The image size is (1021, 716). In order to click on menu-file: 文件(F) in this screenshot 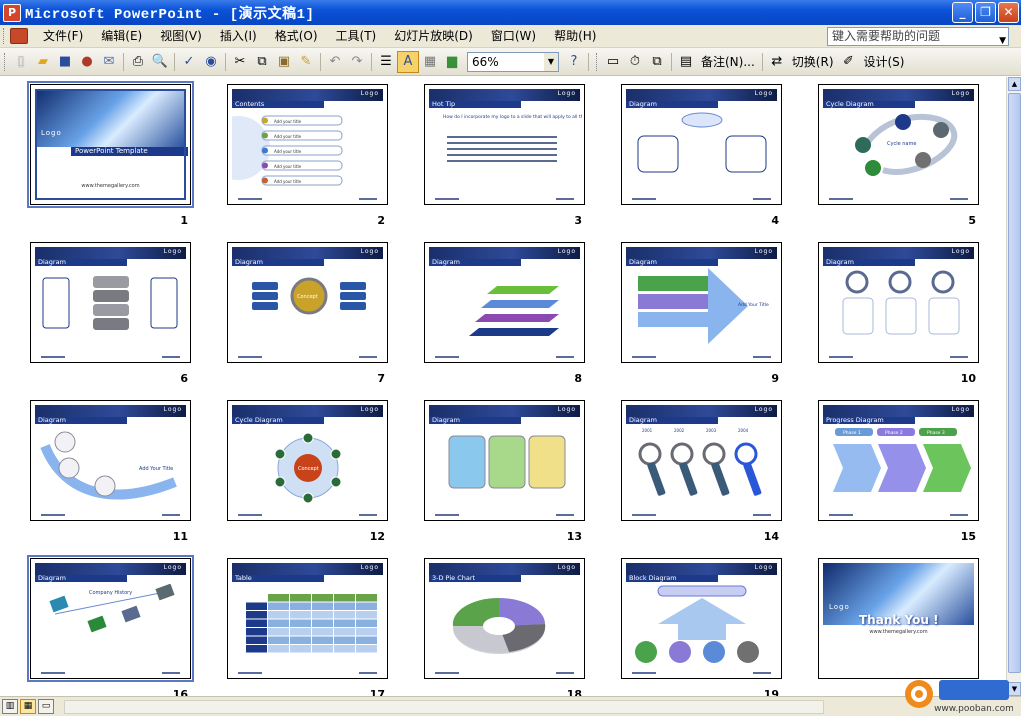, I will do `click(63, 36)`.